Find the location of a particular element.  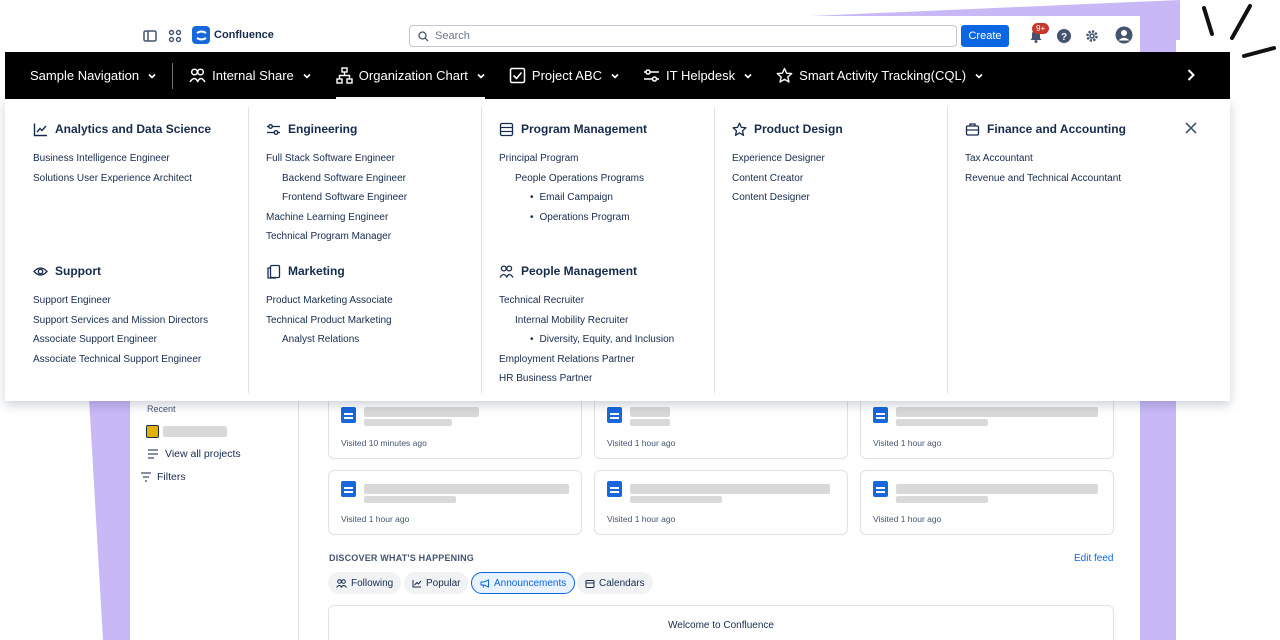

menu-link: HR Business Partner is located at coordinates (586, 379).